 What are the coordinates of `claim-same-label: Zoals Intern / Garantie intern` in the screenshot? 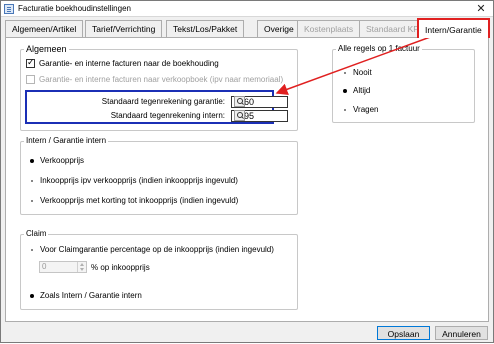 It's located at (91, 295).